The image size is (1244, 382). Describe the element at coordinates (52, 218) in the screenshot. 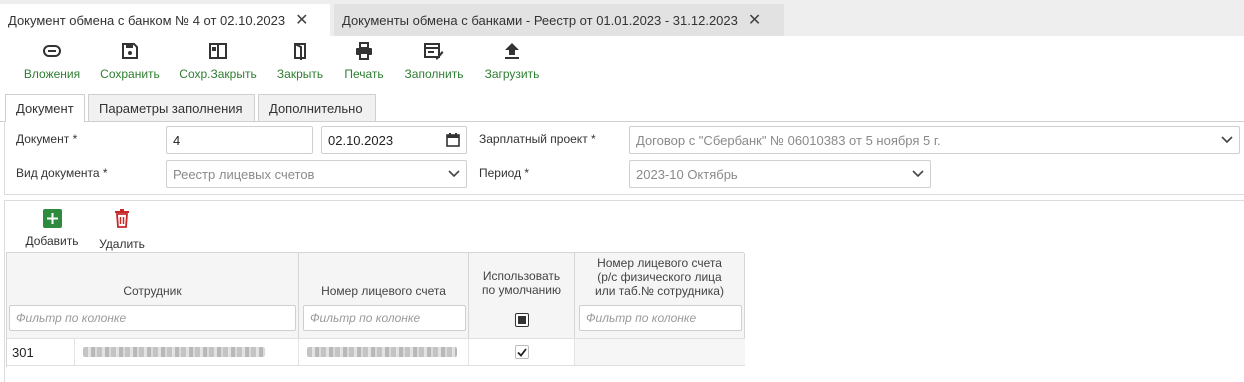

I see `plus-icon` at that location.